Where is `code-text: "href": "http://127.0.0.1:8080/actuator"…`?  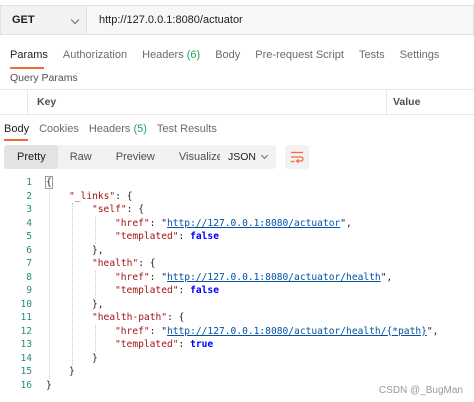 code-text: "href": "http://127.0.0.1:8080/actuator"… is located at coordinates (233, 224).